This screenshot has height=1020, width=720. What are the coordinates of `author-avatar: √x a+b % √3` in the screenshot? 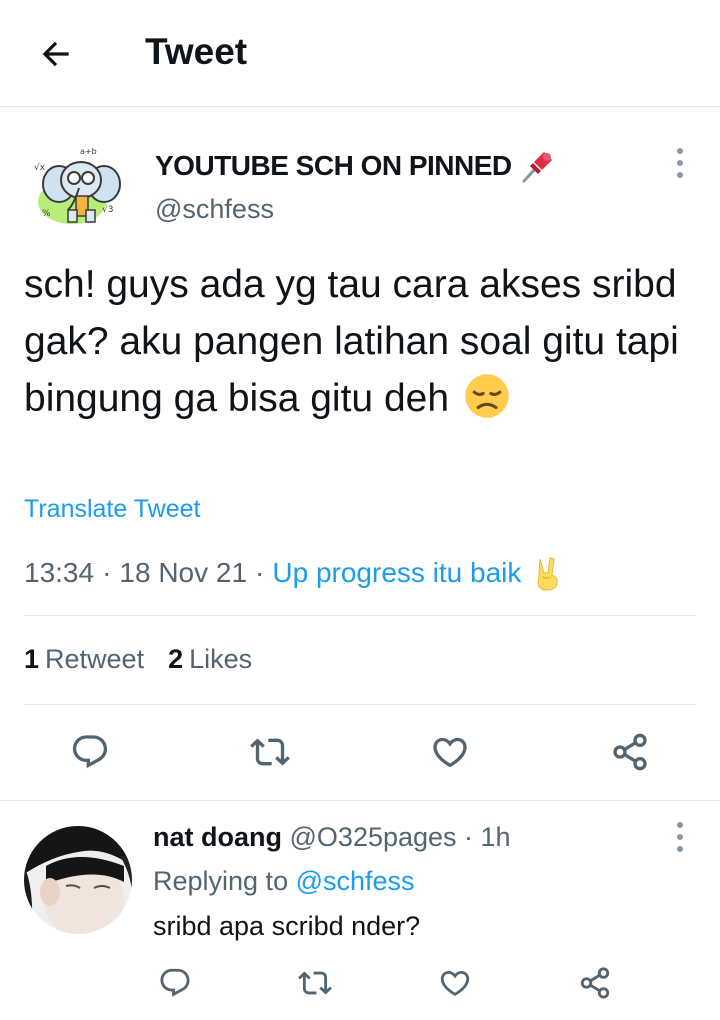 It's located at (74, 186).